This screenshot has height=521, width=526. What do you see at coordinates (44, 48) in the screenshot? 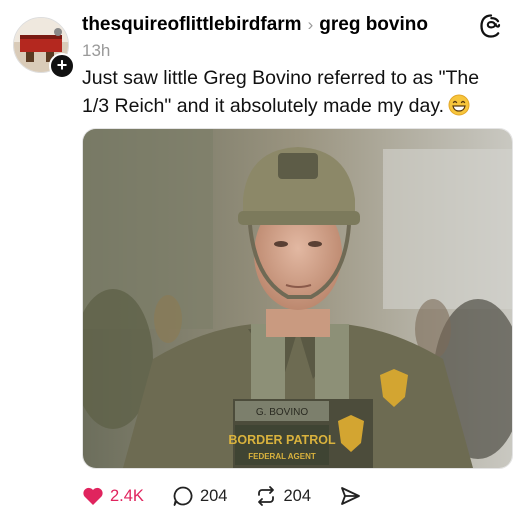
I see `avatar: +` at bounding box center [44, 48].